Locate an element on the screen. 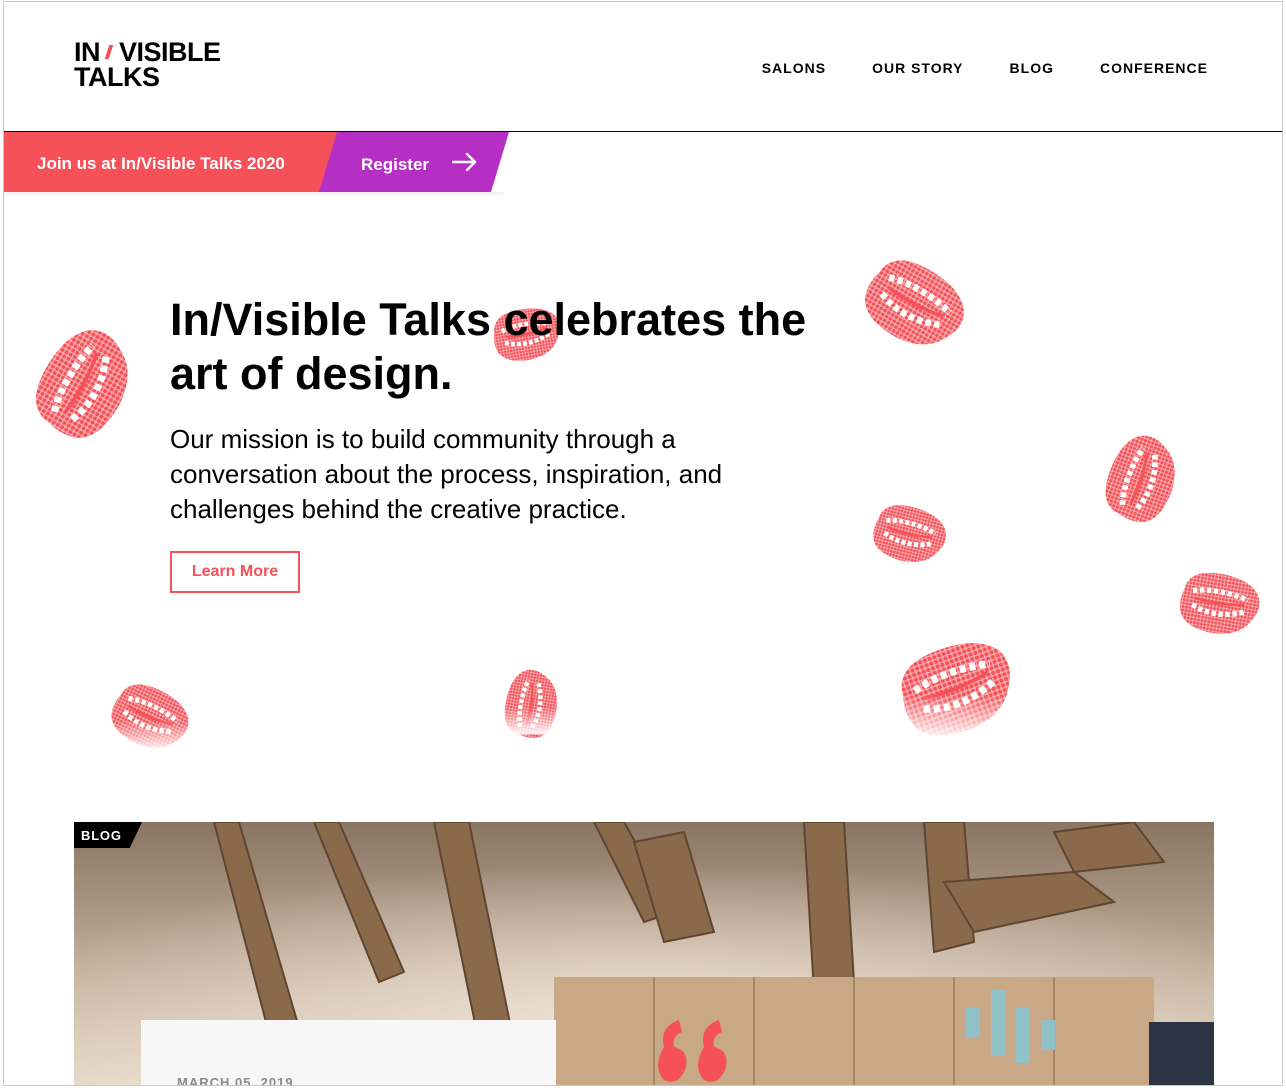 This screenshot has width=1286, height=1088. register-button: Register is located at coordinates (414, 162).